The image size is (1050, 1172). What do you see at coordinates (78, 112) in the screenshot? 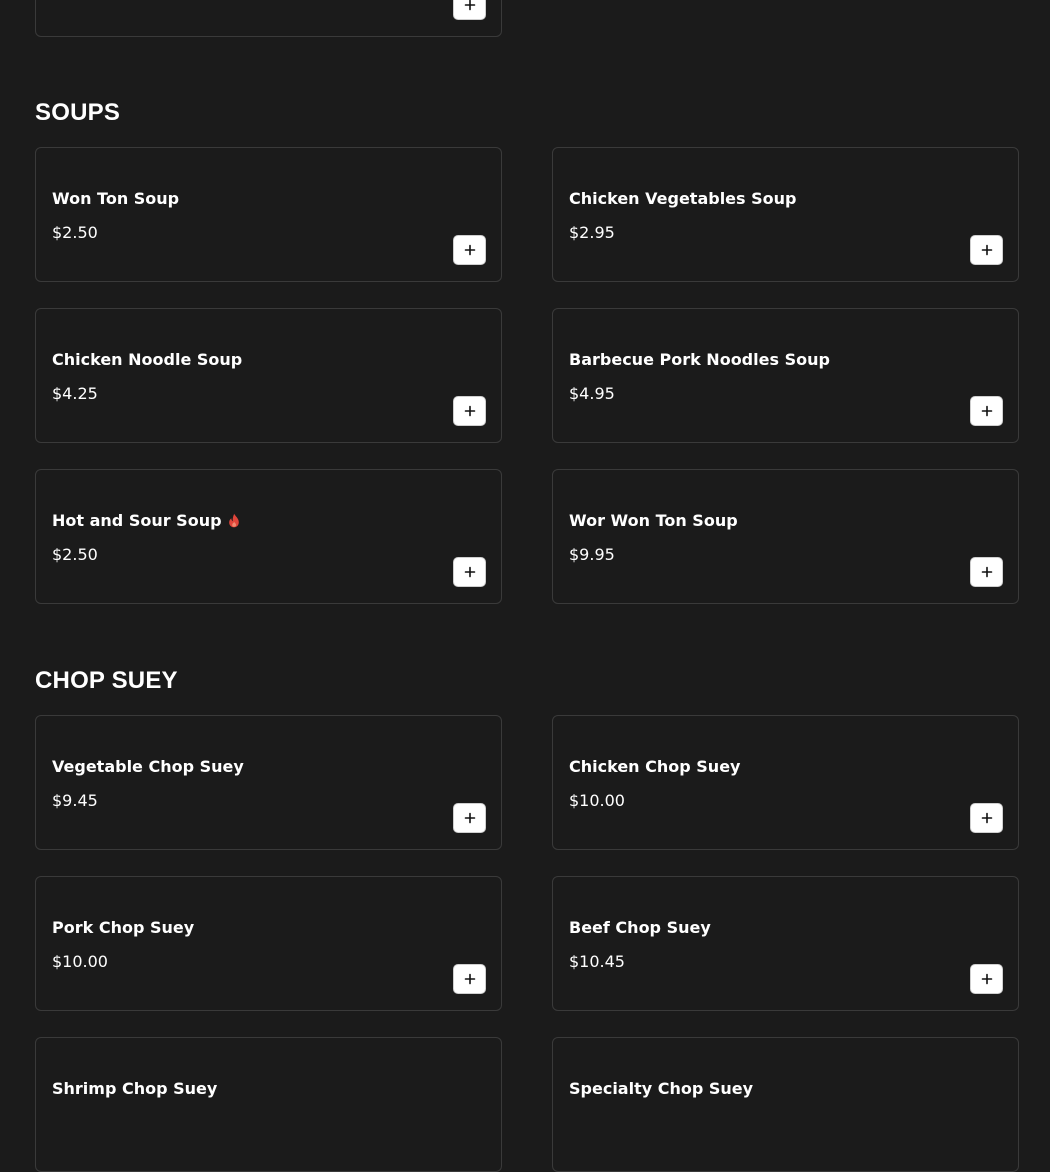
I see `section-title-soups: SOUPS` at bounding box center [78, 112].